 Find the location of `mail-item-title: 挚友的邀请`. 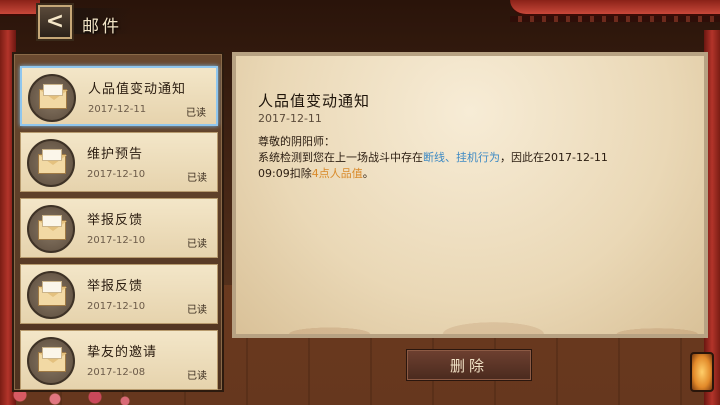

mail-item-title: 挚友的邀请 is located at coordinates (122, 352).